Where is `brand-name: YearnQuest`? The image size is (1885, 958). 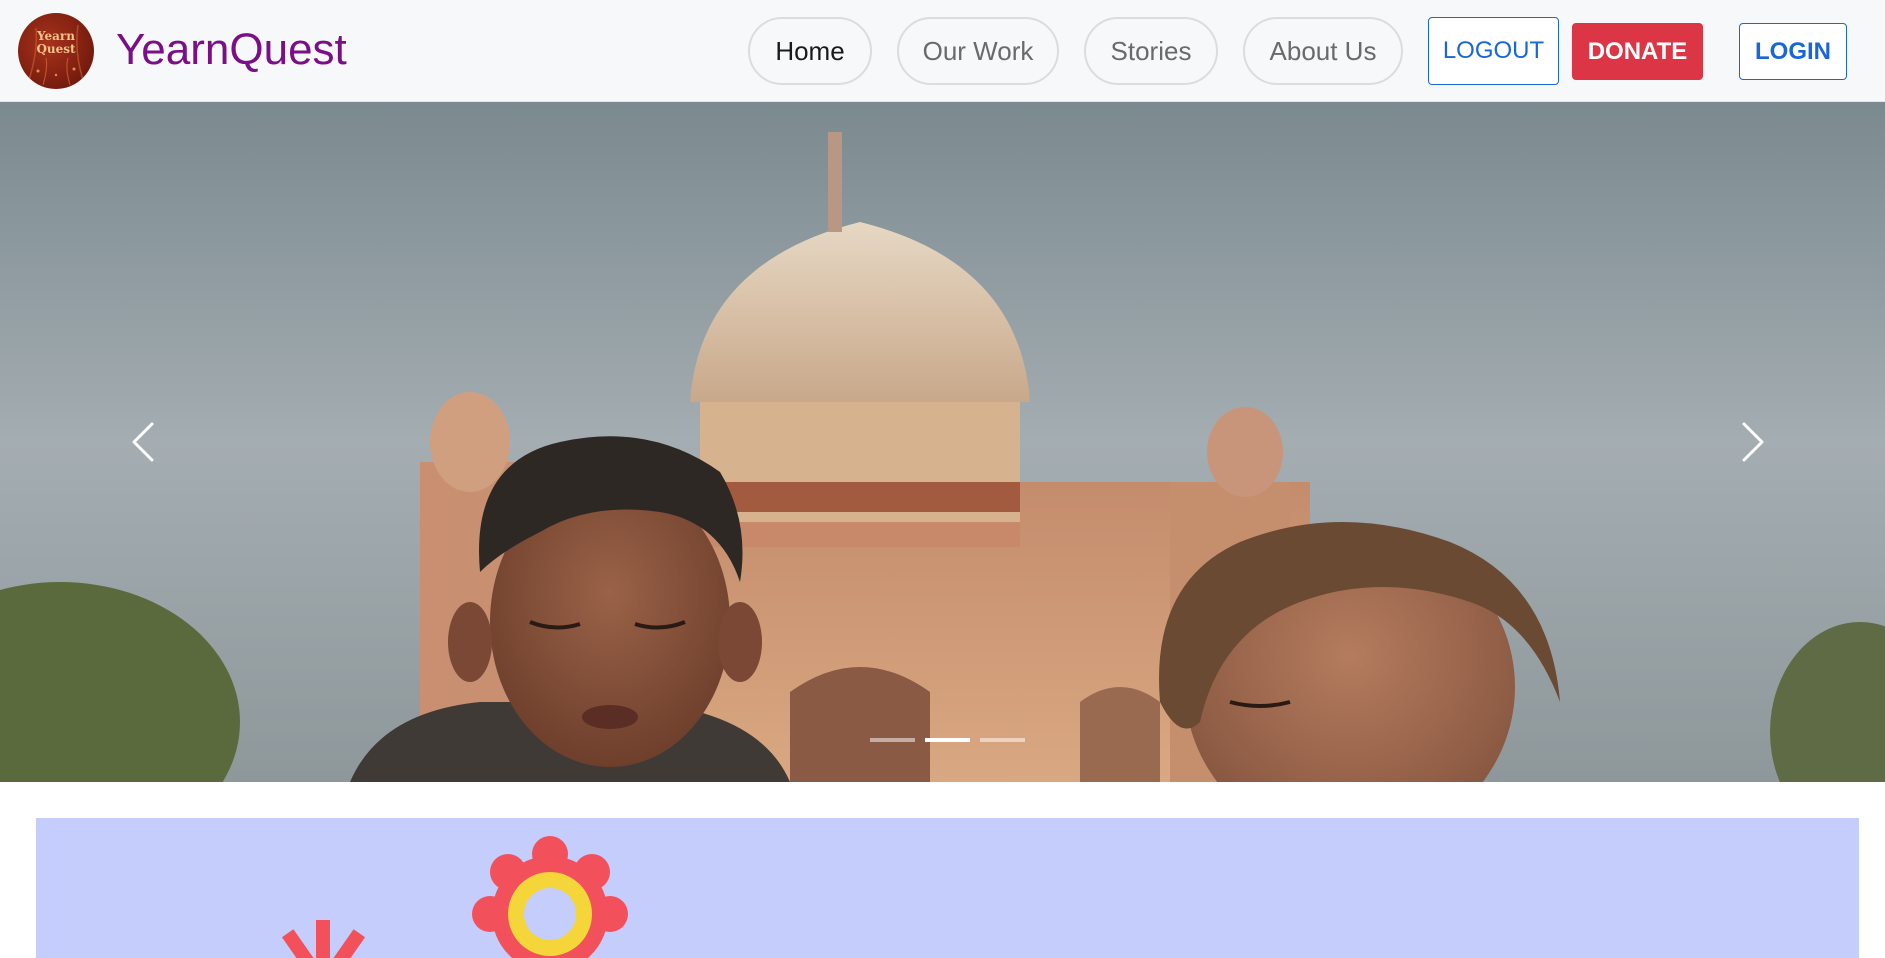
brand-name: YearnQuest is located at coordinates (231, 50).